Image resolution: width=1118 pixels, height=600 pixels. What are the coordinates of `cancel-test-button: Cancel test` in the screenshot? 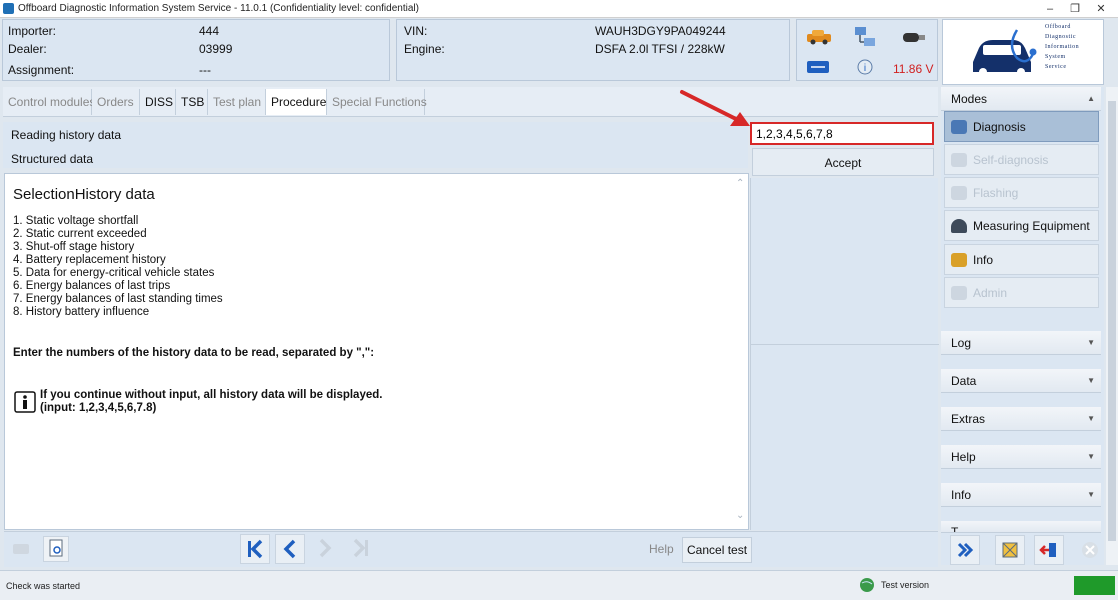 It's located at (717, 550).